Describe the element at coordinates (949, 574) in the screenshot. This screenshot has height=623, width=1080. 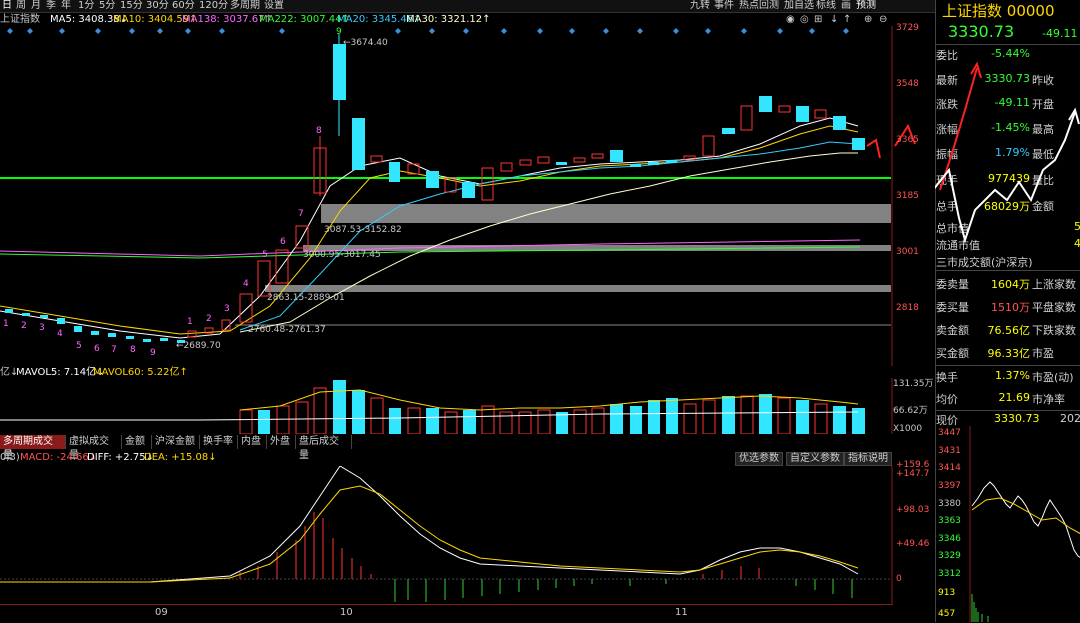
I see `mini-axis-label: 3312` at that location.